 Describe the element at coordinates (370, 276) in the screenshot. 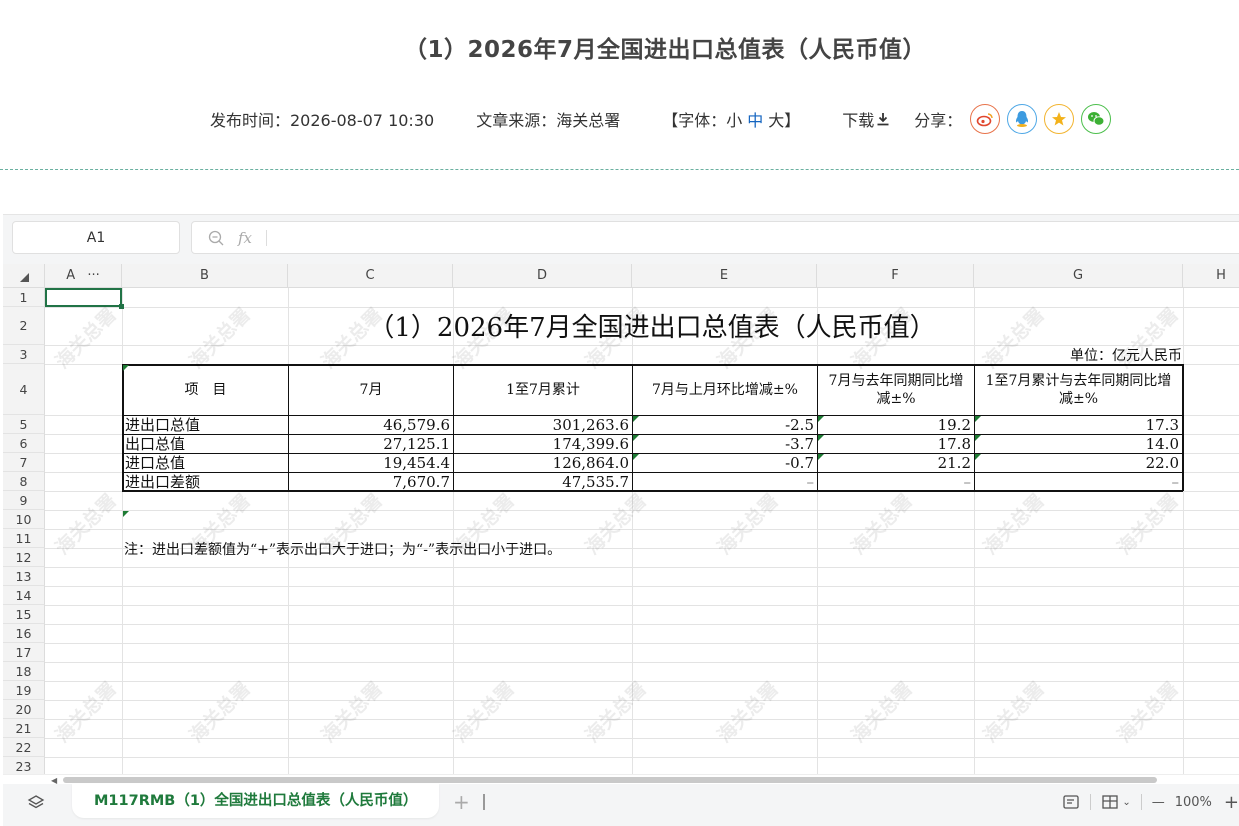

I see `column-header-c: C` at that location.